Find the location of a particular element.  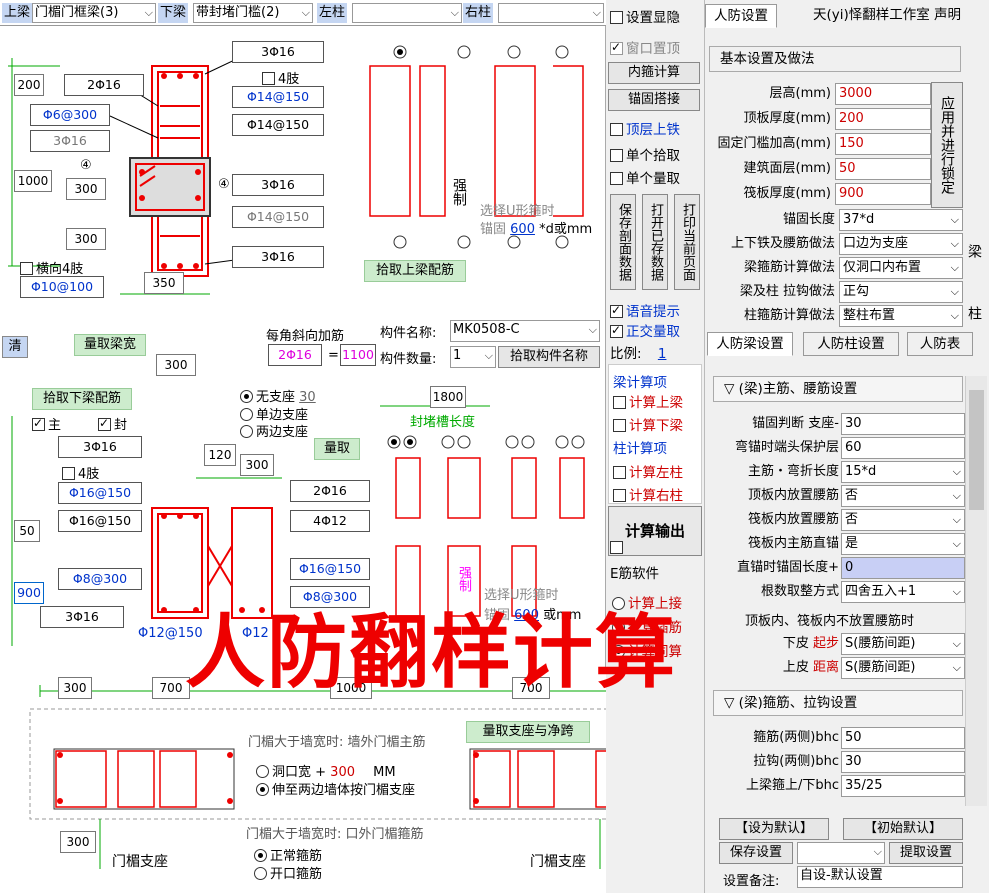

stirrup-field-input: 35/25 is located at coordinates (903, 786).